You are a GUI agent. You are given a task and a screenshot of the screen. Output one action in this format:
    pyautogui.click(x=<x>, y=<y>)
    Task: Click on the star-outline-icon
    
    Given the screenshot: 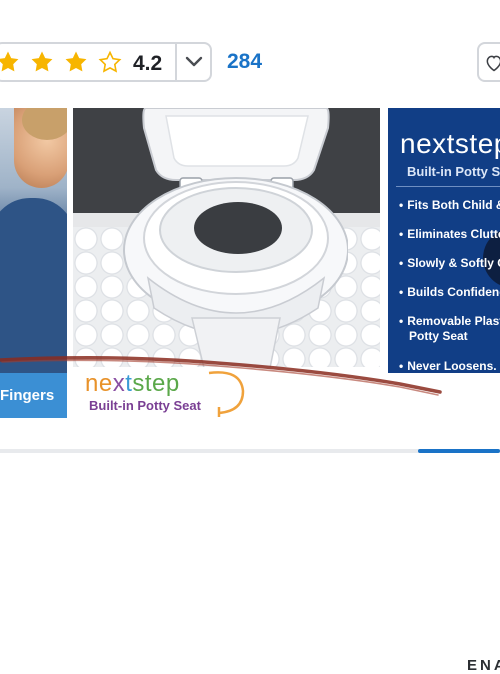 What is the action you would take?
    pyautogui.click(x=110, y=61)
    